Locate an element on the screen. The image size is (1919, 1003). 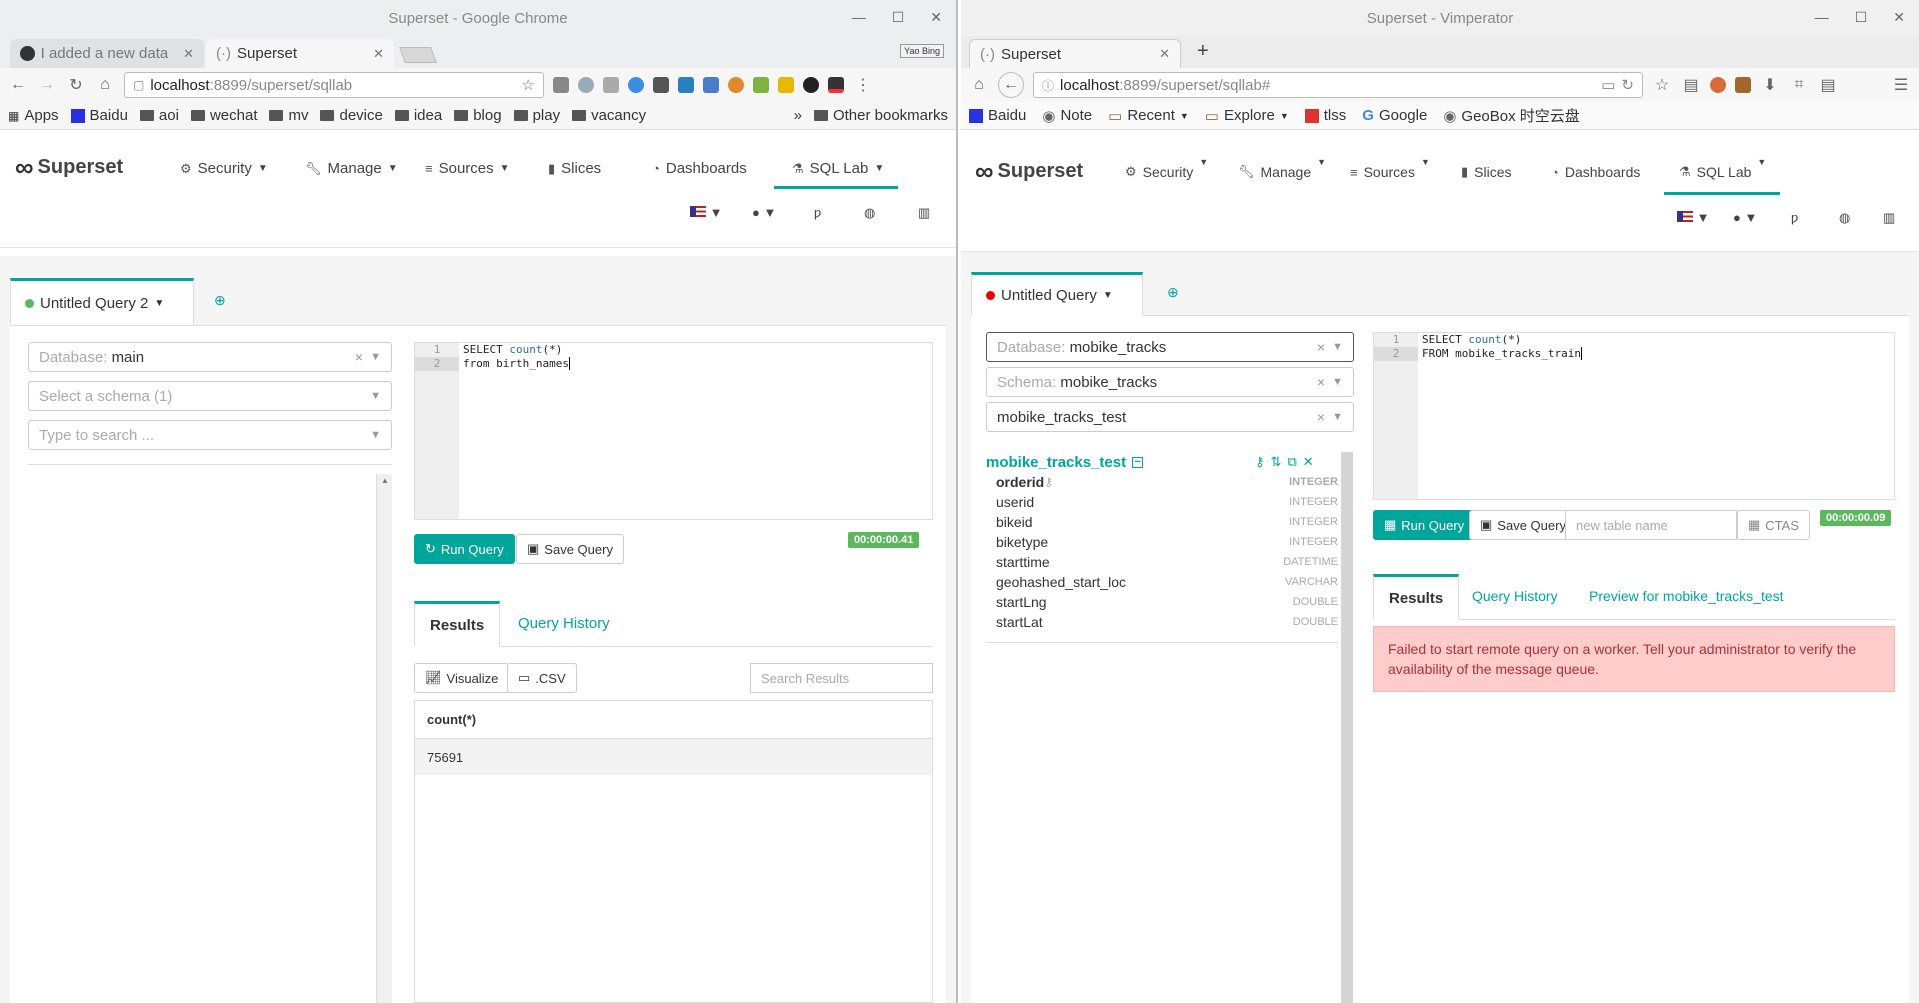
eyedropper-icon is located at coordinates (711, 85).